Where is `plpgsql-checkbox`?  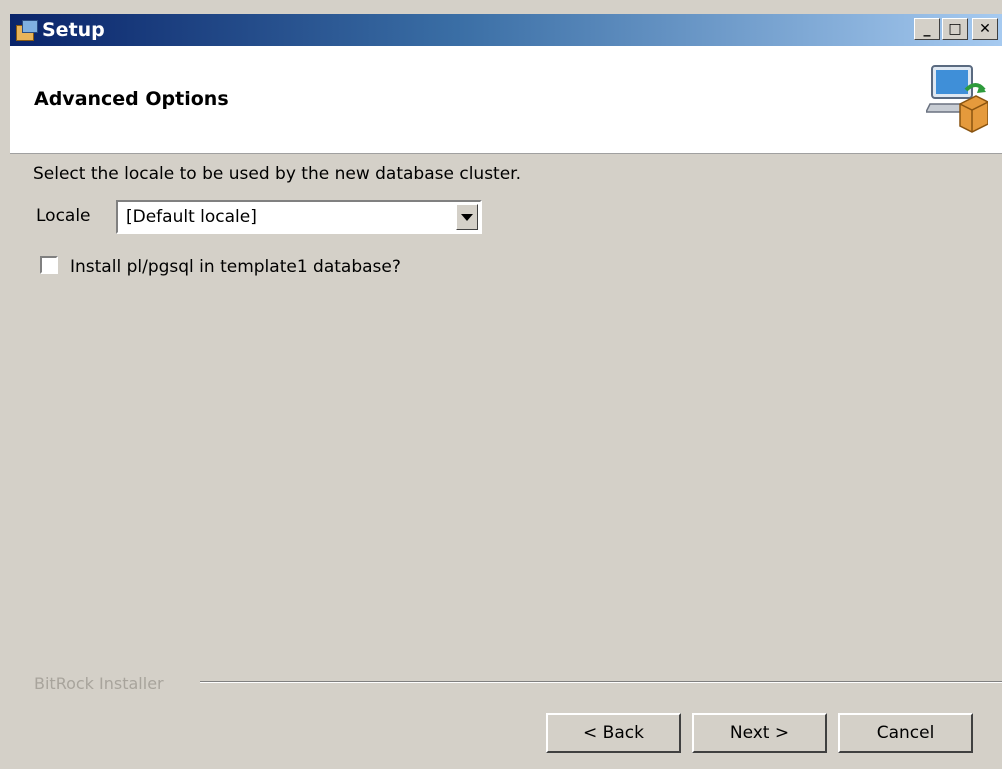 plpgsql-checkbox is located at coordinates (49, 265).